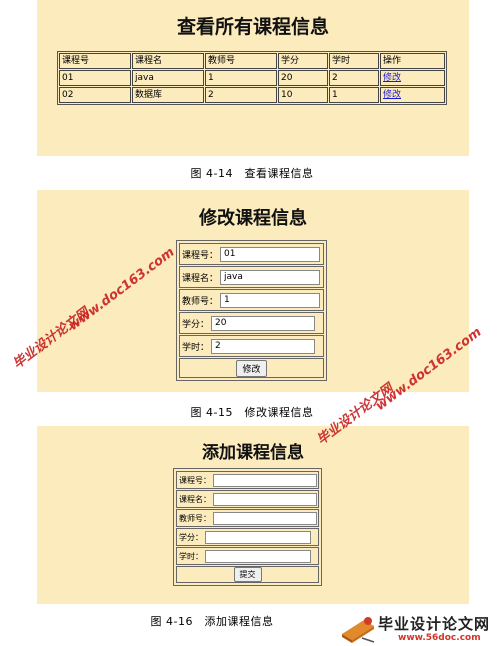 The height and width of the screenshot is (646, 504). I want to click on table-header-row: 课程号 课程名 教师号 学分 学时 操作, so click(252, 61).